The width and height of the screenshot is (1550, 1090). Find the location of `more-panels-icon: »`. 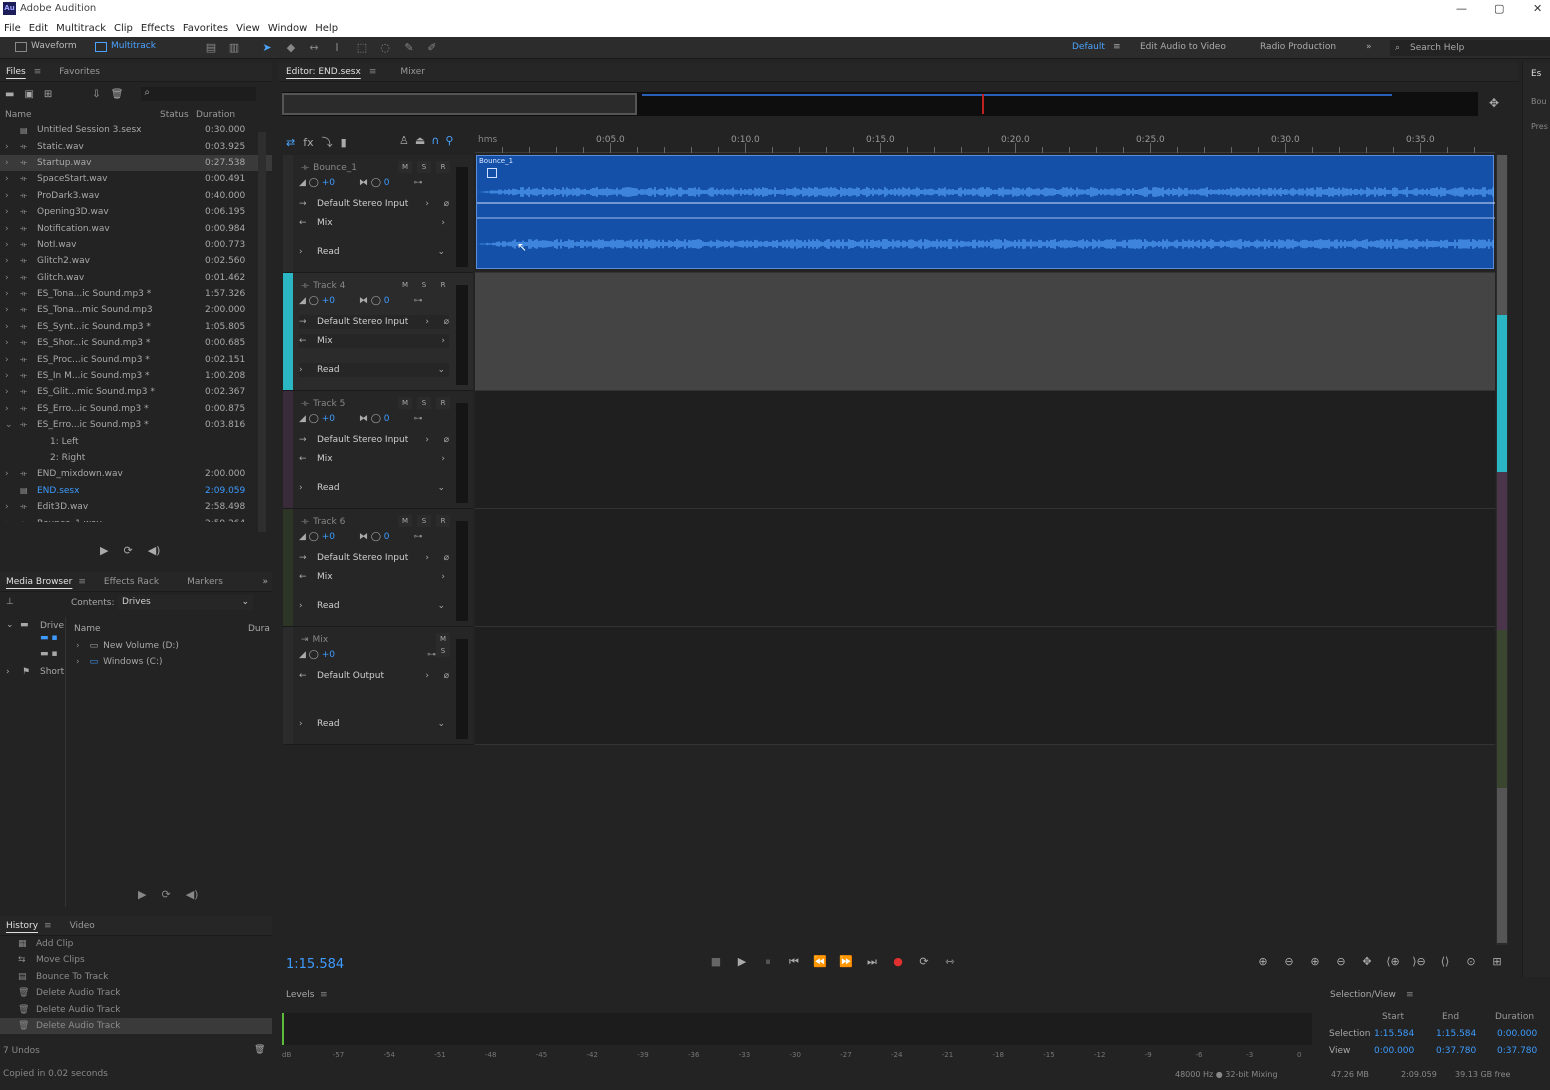

more-panels-icon: » is located at coordinates (265, 582).